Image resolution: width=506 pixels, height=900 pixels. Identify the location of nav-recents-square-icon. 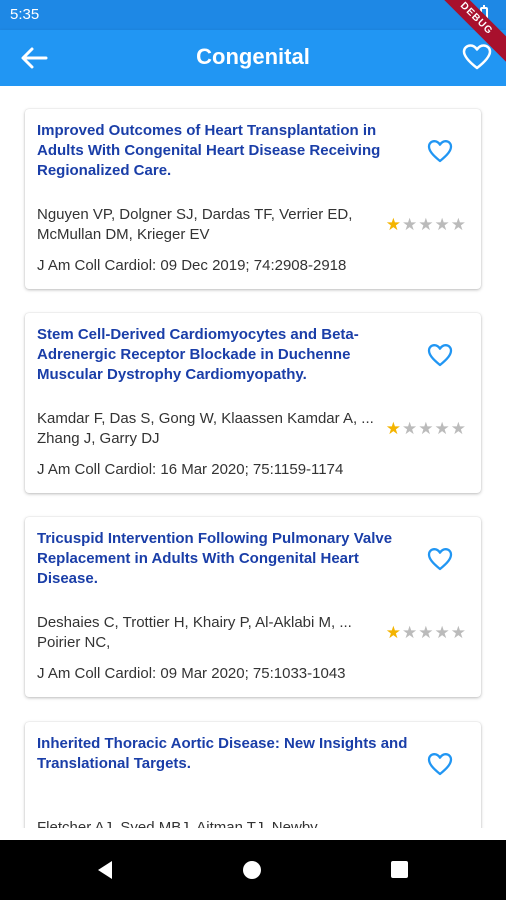
(399, 869).